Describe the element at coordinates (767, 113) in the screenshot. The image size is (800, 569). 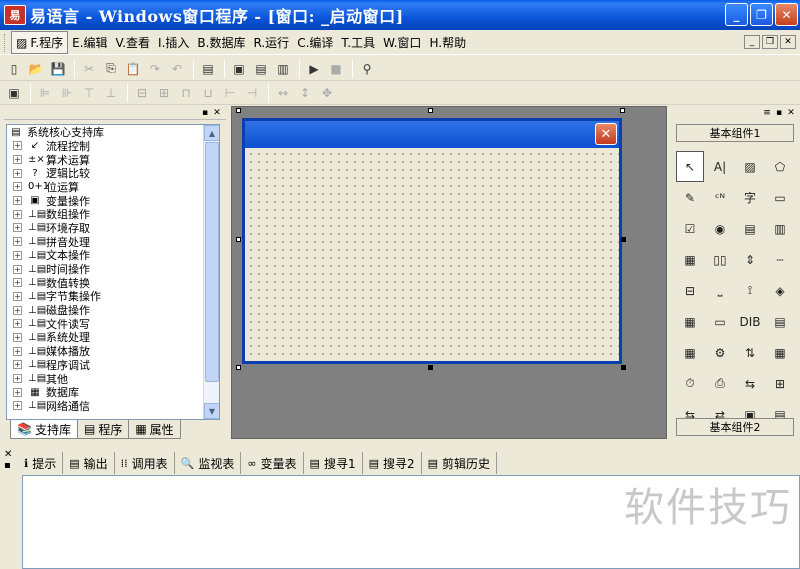
I see `panel-menu-icon: ≡` at that location.